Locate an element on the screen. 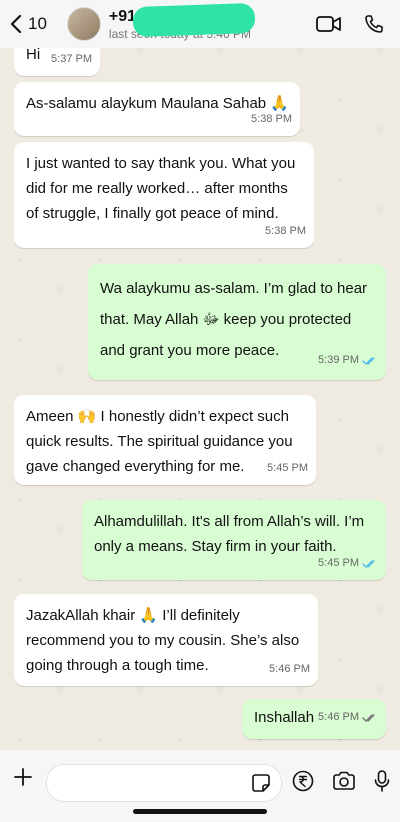 The height and width of the screenshot is (822, 400). rupee-icon is located at coordinates (303, 781).